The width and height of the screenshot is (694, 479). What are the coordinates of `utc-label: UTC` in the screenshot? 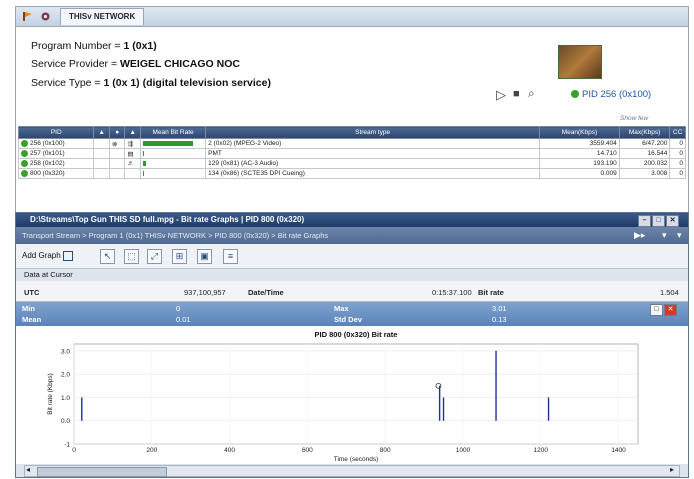 It's located at (32, 292).